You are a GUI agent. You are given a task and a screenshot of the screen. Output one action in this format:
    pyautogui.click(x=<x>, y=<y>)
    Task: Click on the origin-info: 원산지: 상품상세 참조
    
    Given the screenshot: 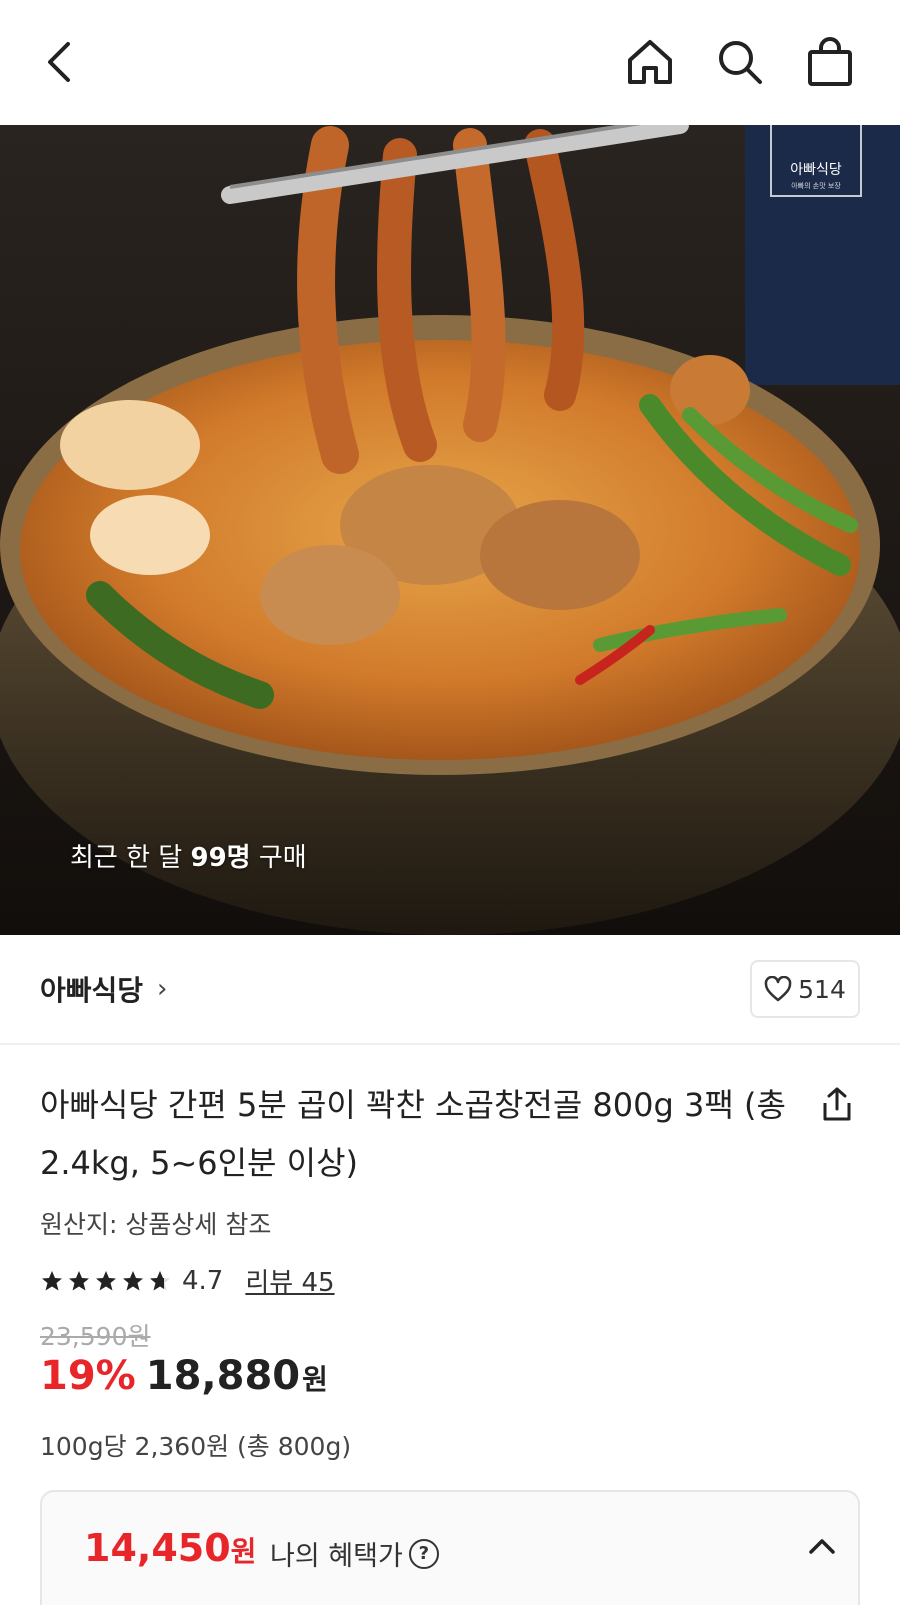 What is the action you would take?
    pyautogui.click(x=156, y=1224)
    